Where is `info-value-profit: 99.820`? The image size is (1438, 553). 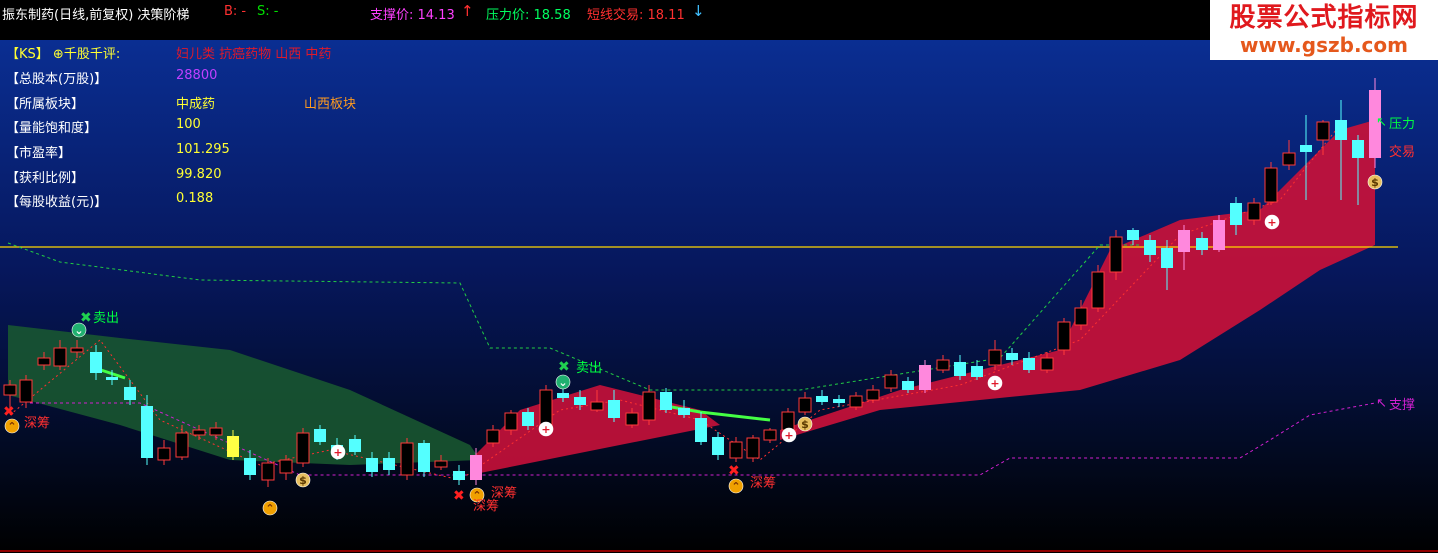
info-value-profit: 99.820 is located at coordinates (199, 174).